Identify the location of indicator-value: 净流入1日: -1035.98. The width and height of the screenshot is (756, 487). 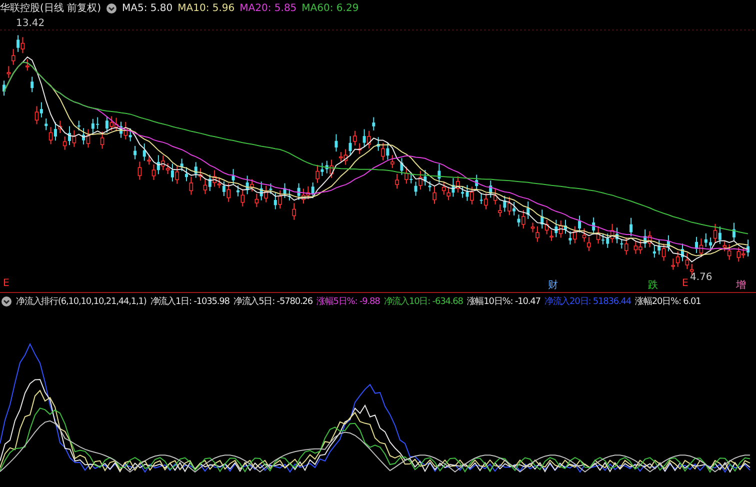
(190, 302).